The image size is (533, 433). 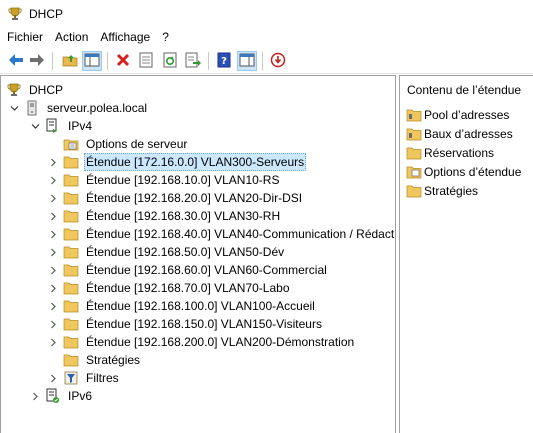 I want to click on result-item-scope-options: Options d’étendue, so click(x=463, y=172).